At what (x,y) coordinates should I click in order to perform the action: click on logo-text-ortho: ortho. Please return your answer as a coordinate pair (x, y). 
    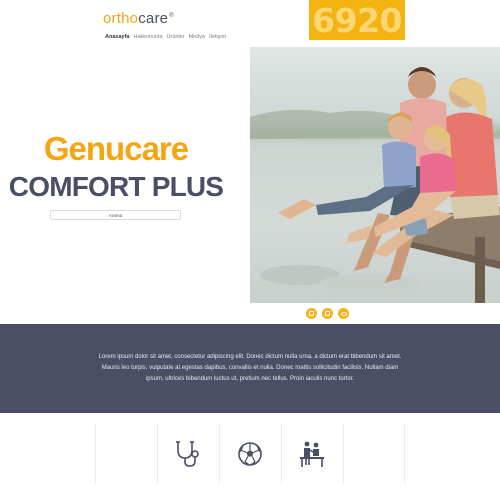
    Looking at the image, I should click on (121, 18).